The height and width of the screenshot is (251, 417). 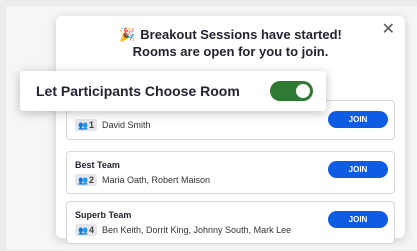 What do you see at coordinates (388, 30) in the screenshot?
I see `close-icon: ✕` at bounding box center [388, 30].